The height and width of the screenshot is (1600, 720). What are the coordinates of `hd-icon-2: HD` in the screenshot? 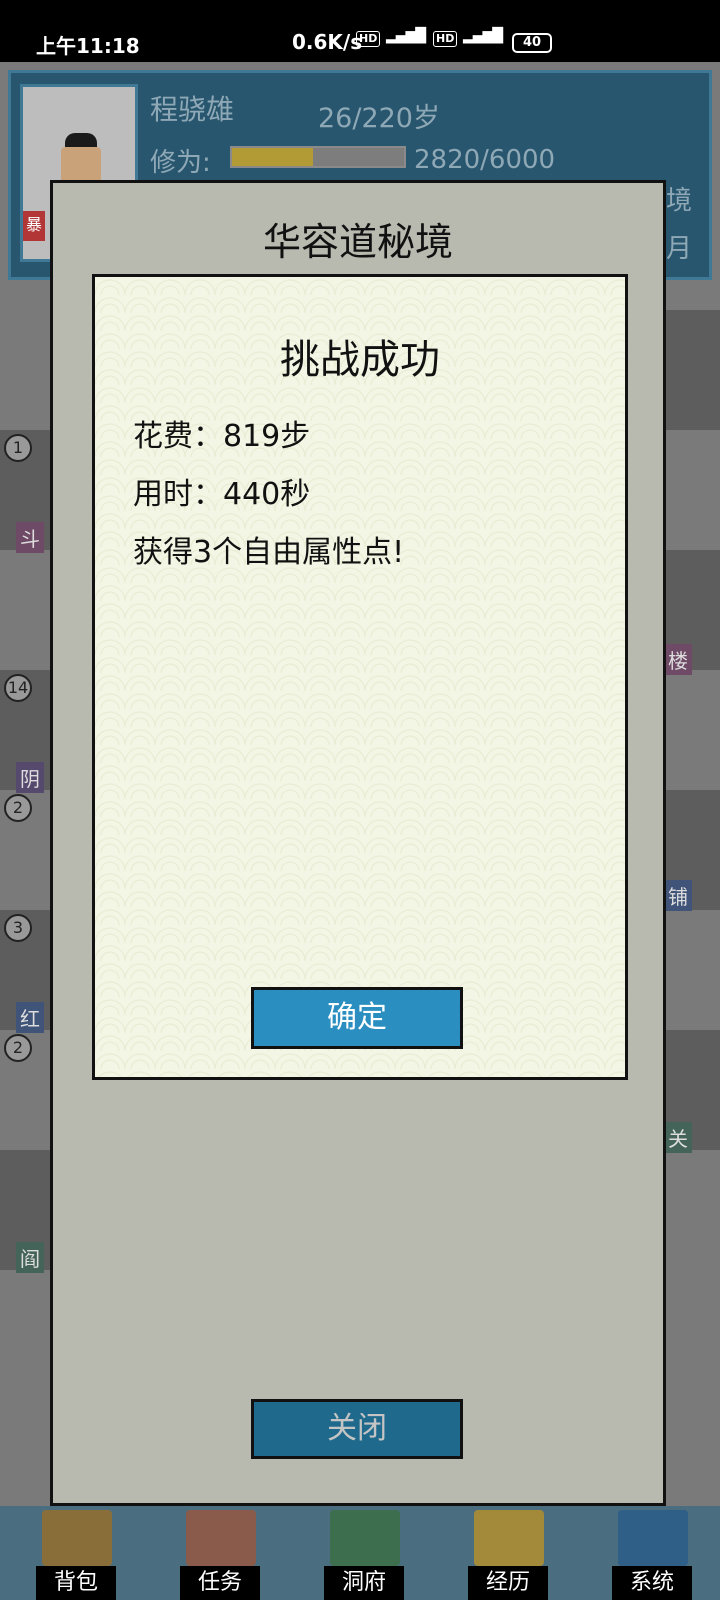 It's located at (445, 39).